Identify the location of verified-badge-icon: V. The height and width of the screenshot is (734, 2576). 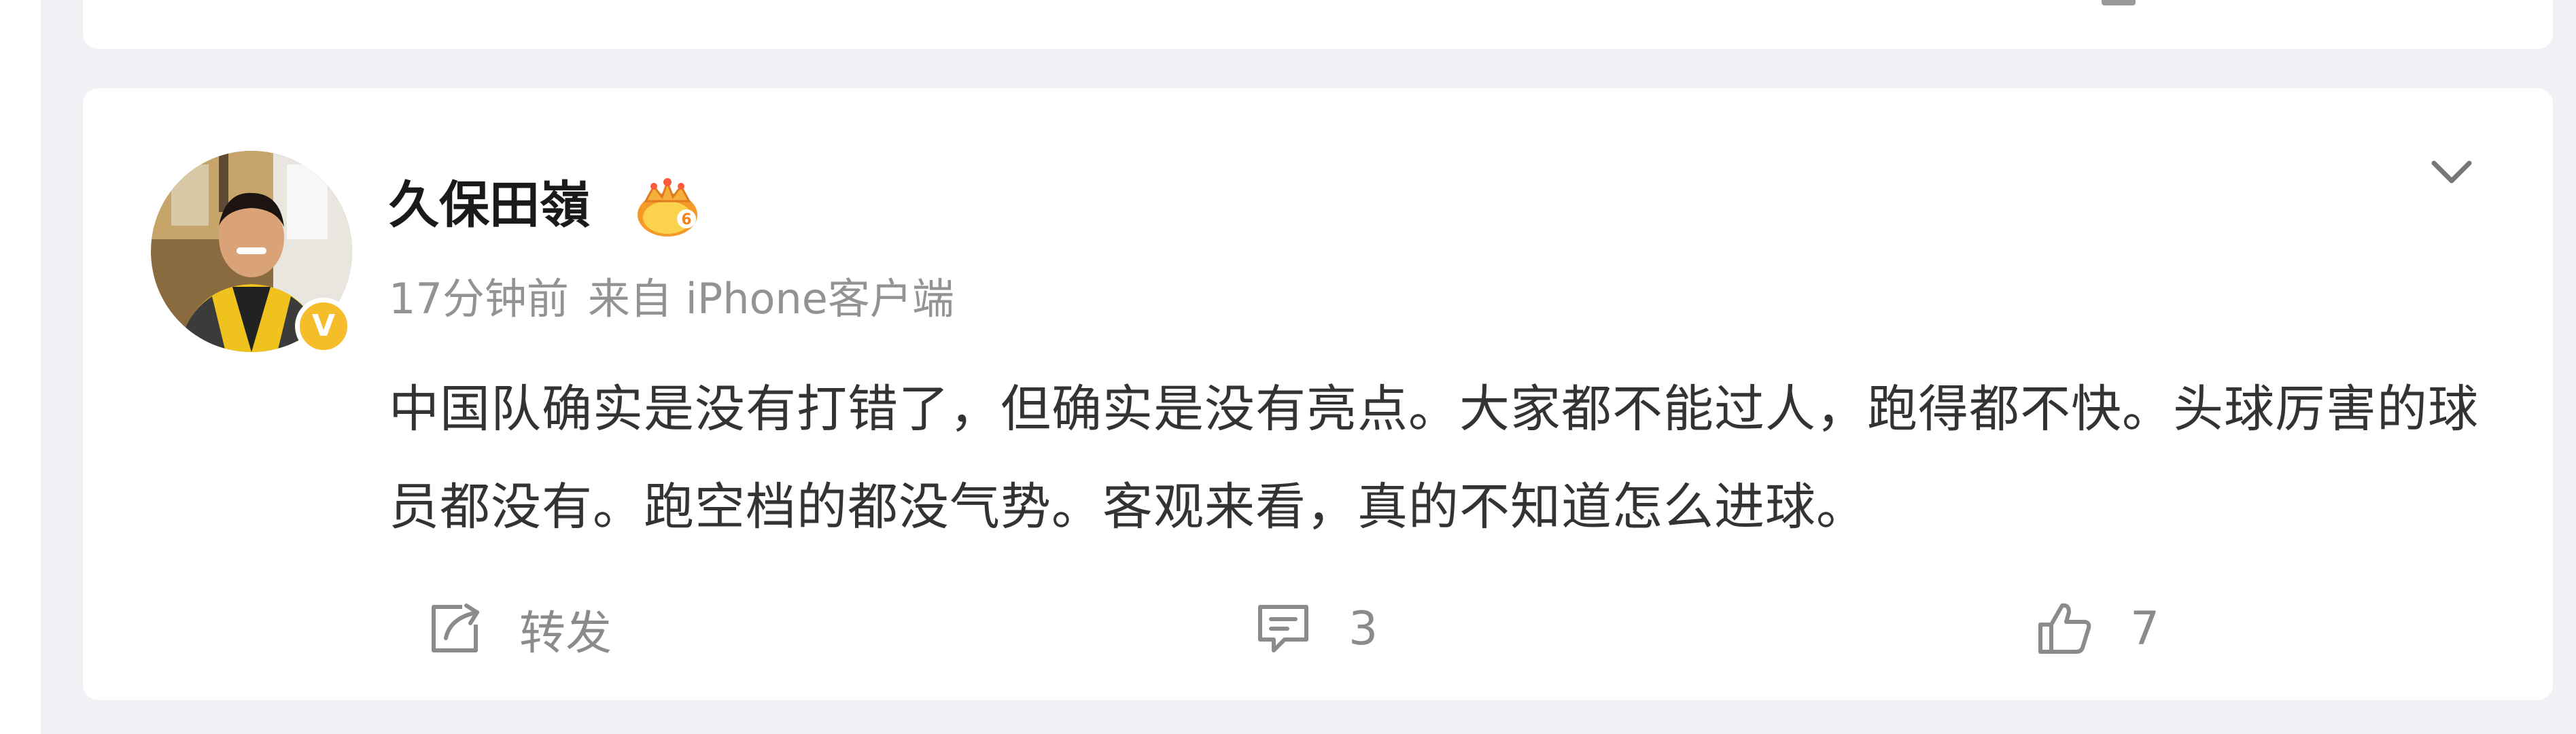
(323, 326).